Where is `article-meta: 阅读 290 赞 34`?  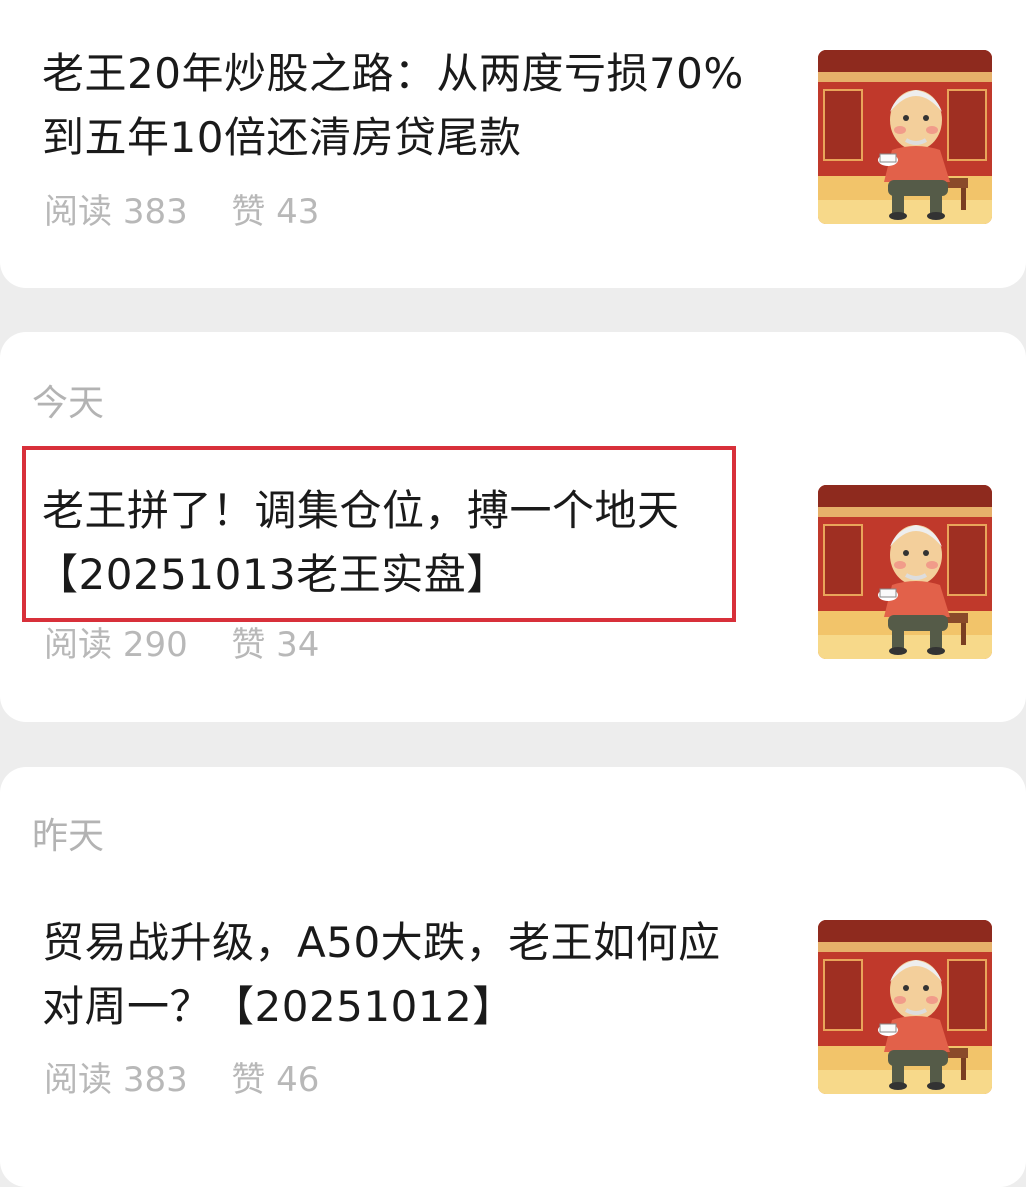 article-meta: 阅读 290 赞 34 is located at coordinates (181, 645).